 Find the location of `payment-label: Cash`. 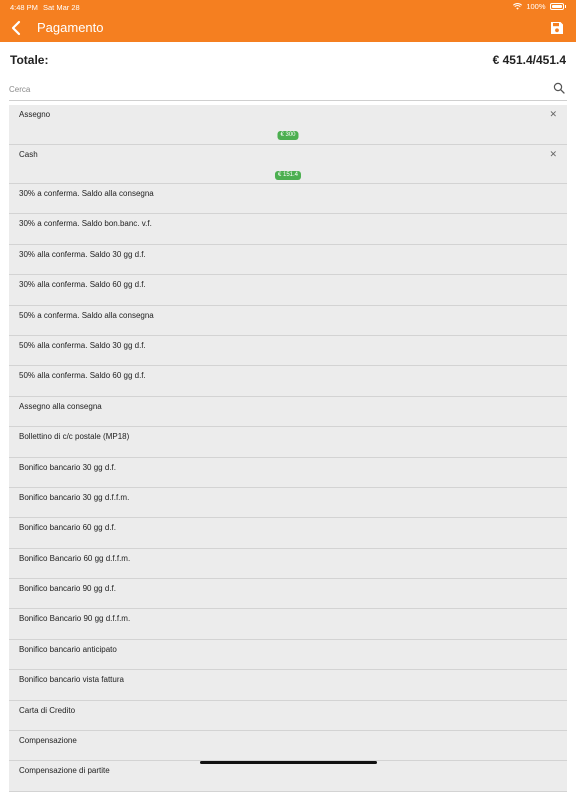

payment-label: Cash is located at coordinates (28, 154).